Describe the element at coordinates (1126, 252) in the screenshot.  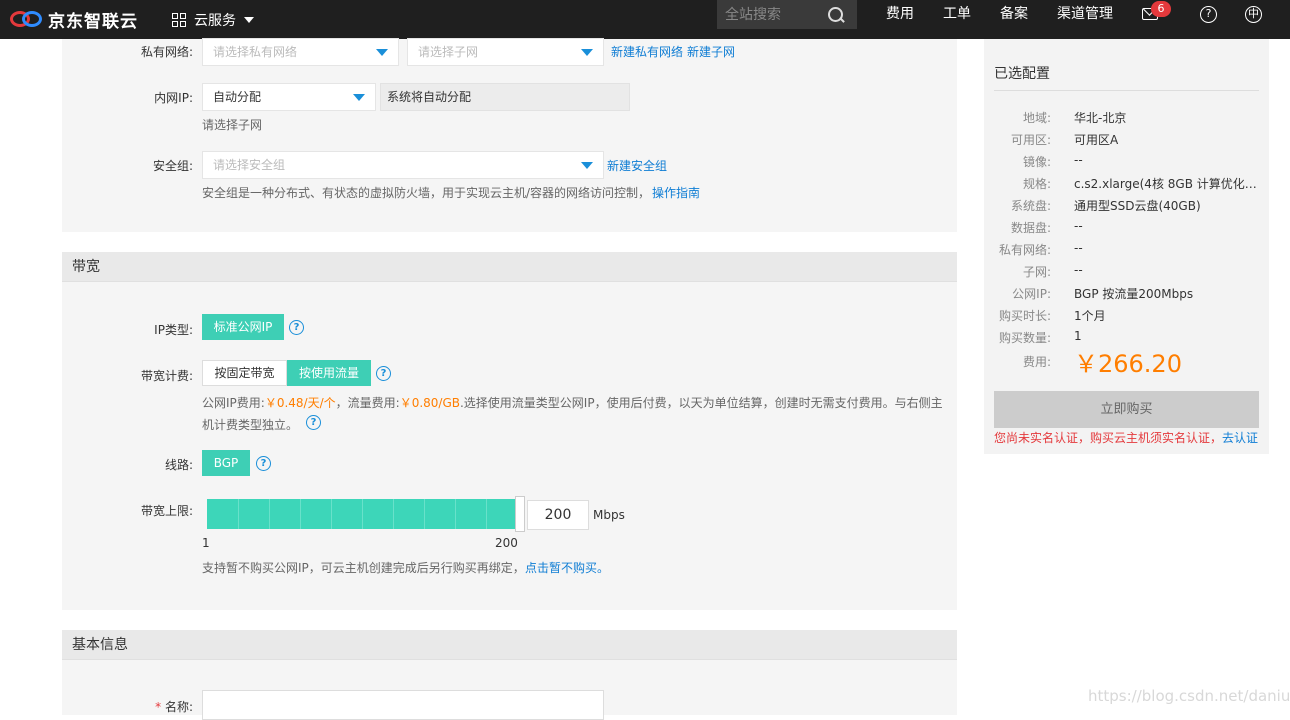
I see `summary-row: 私有网络: --` at that location.